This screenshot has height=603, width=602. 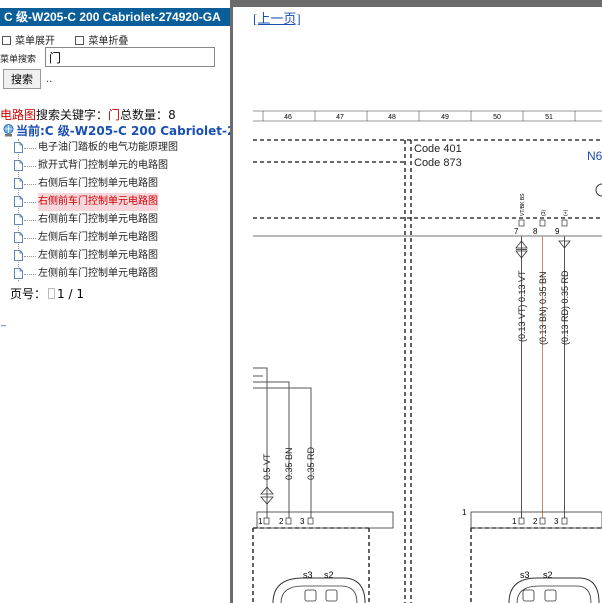 What do you see at coordinates (289, 463) in the screenshot?
I see `wire-label: 0.35 BN` at bounding box center [289, 463].